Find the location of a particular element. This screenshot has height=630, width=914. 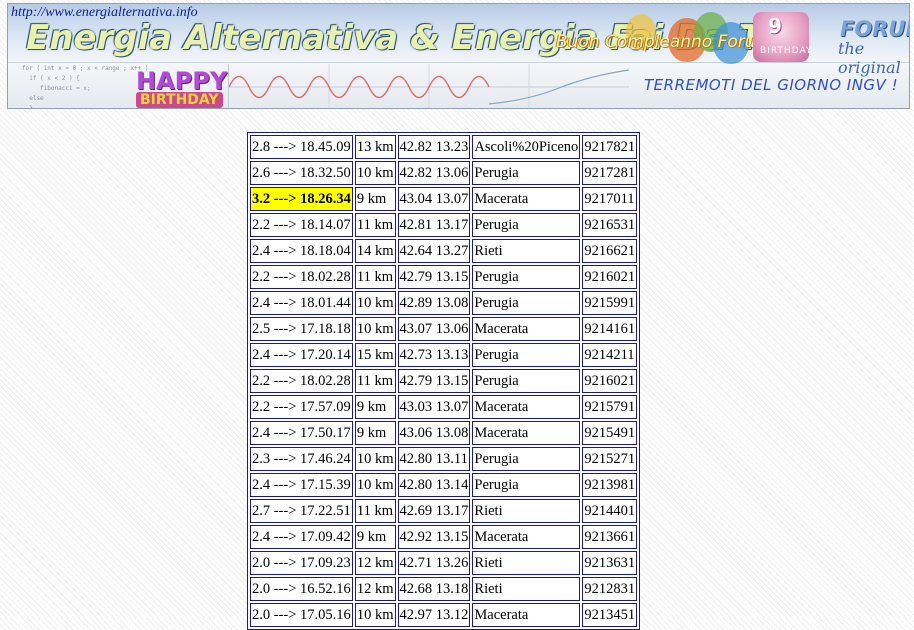

event-id-cell: 9215991 is located at coordinates (610, 303).